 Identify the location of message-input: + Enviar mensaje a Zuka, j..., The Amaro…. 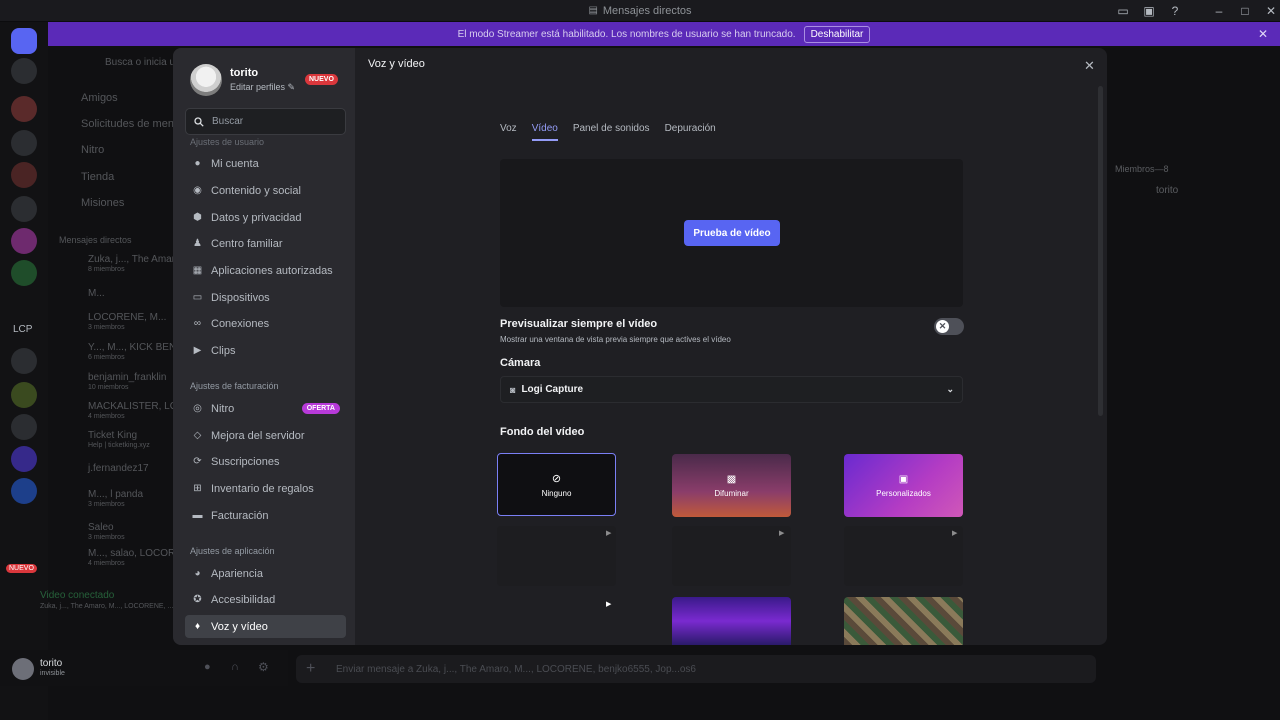
(696, 669).